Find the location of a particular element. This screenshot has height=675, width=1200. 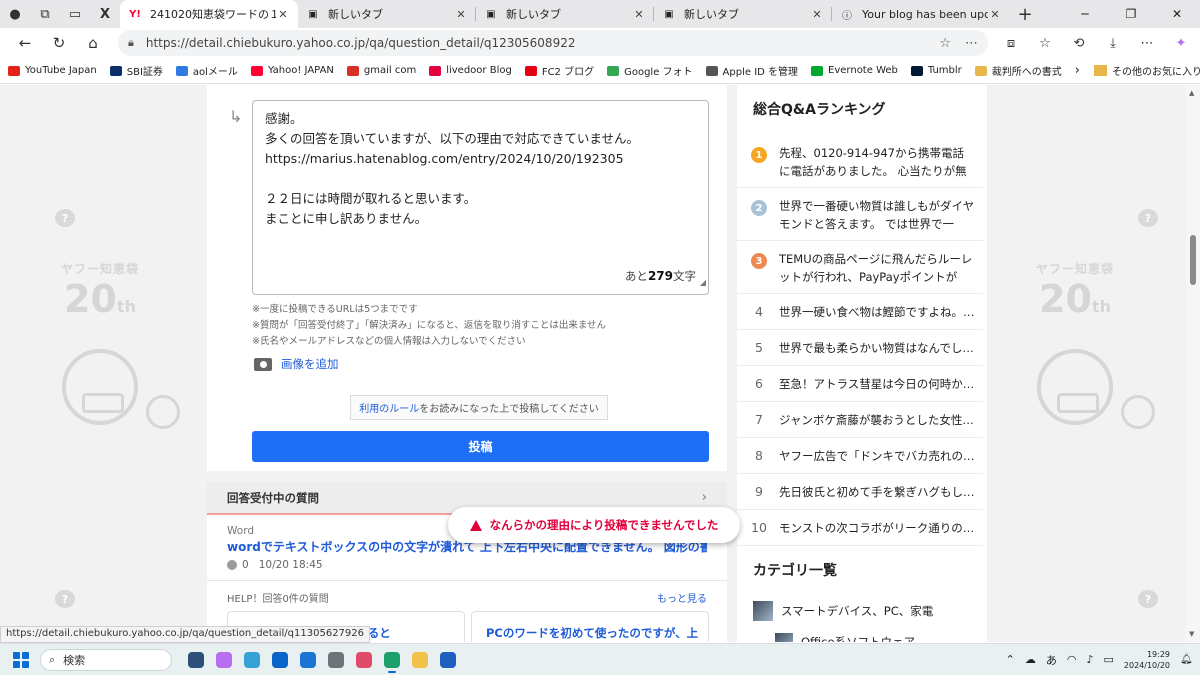

settings-menu-icon: ⋯ is located at coordinates (1147, 43).